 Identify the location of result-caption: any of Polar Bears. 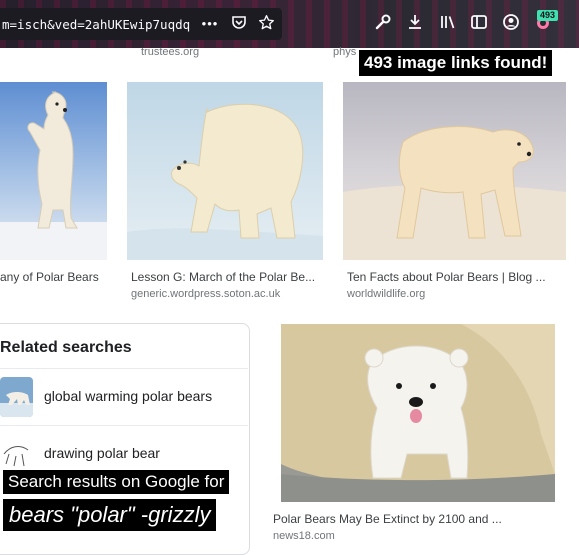
(49, 277).